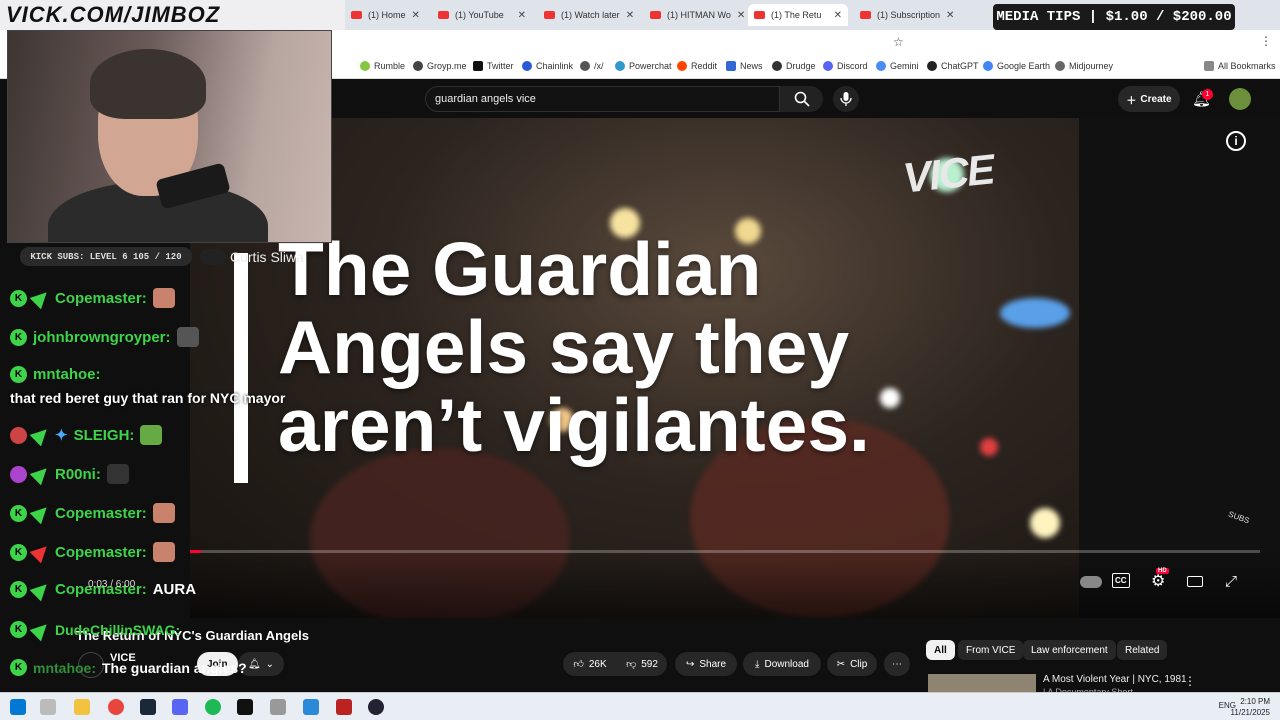 The width and height of the screenshot is (1280, 720). Describe the element at coordinates (588, 15) in the screenshot. I see `tab-watch-later: (1) Watch later ✕` at that location.